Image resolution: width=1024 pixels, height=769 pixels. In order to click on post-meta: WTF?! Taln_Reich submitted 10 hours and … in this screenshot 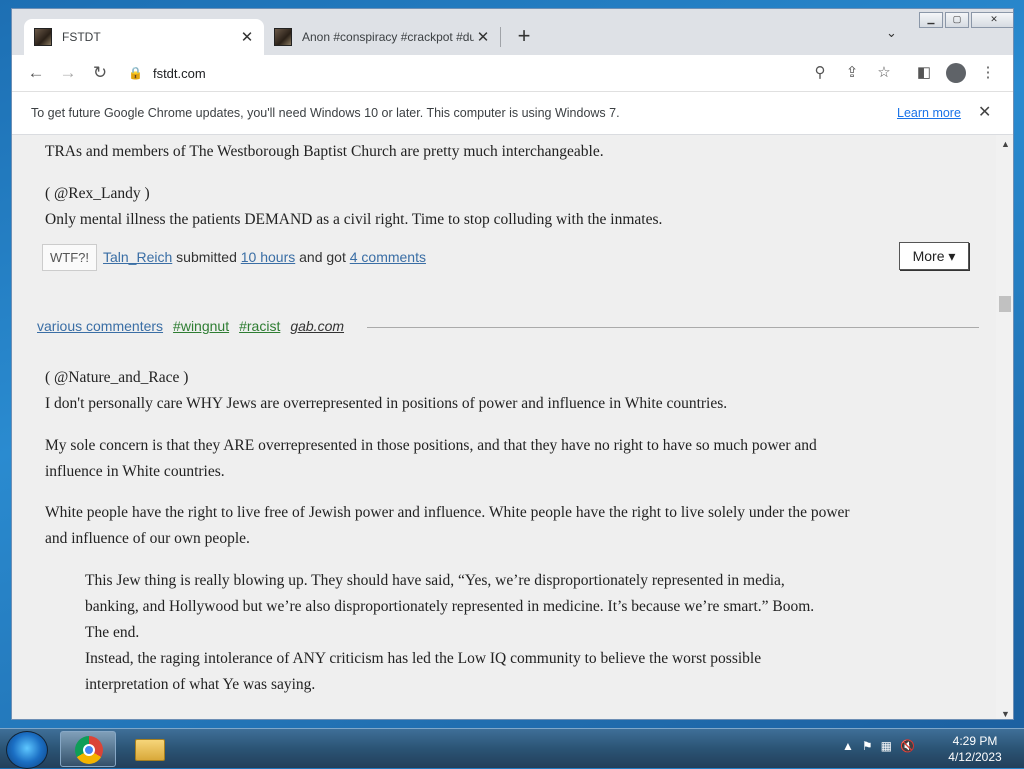, I will do `click(234, 257)`.